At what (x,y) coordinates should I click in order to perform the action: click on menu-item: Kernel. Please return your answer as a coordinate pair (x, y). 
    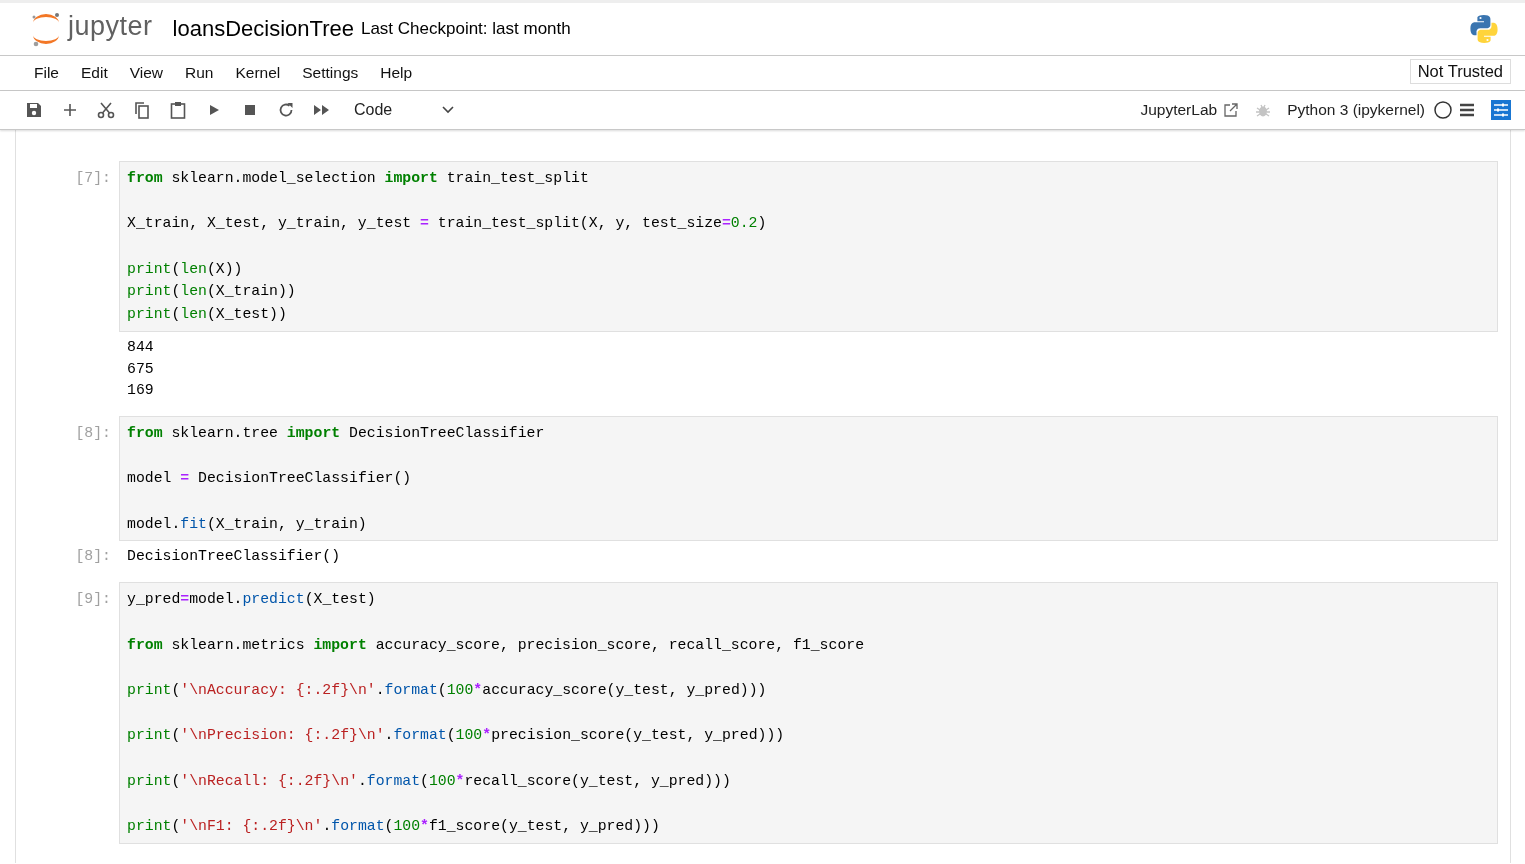
    Looking at the image, I should click on (258, 73).